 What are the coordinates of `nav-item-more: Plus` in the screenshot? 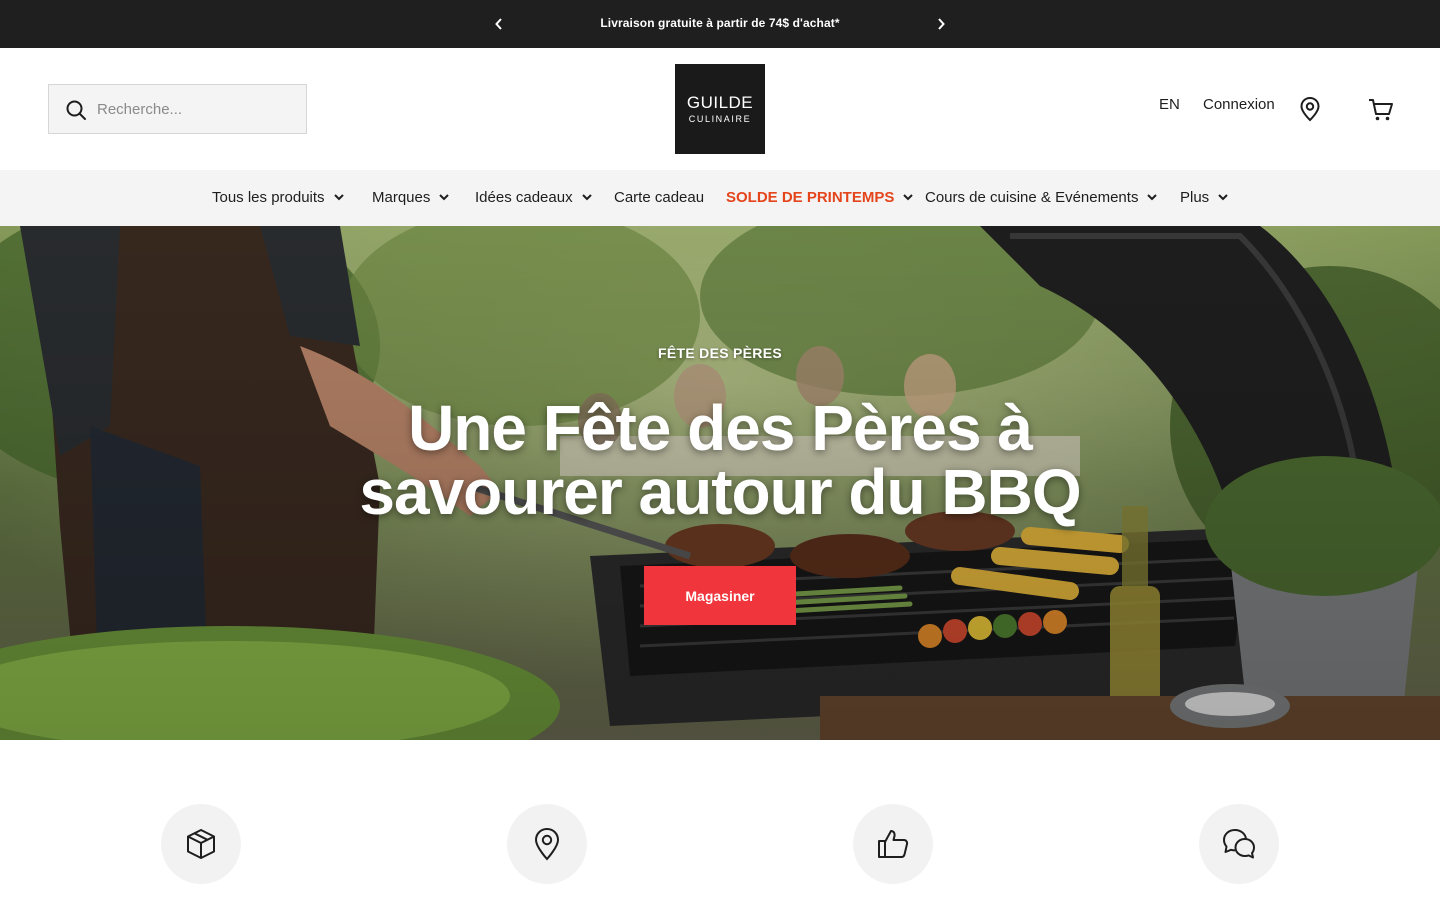 It's located at (1204, 197).